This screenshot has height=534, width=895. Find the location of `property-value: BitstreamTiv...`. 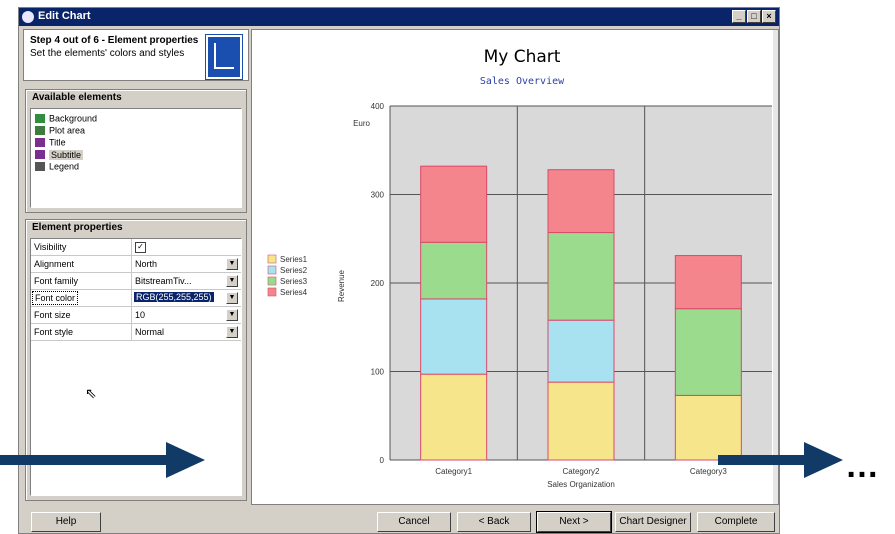

property-value: BitstreamTiv... is located at coordinates (163, 281).